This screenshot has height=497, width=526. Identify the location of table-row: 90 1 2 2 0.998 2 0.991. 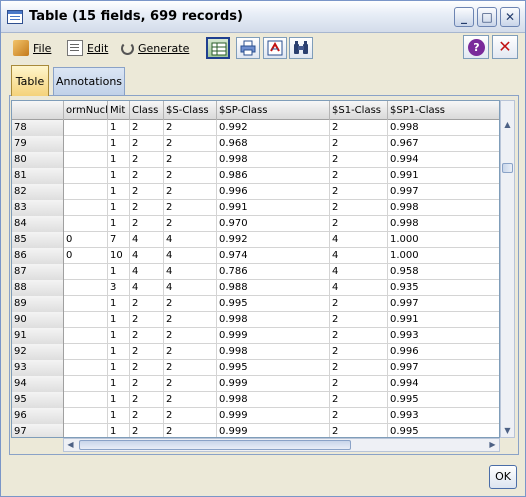
(255, 320).